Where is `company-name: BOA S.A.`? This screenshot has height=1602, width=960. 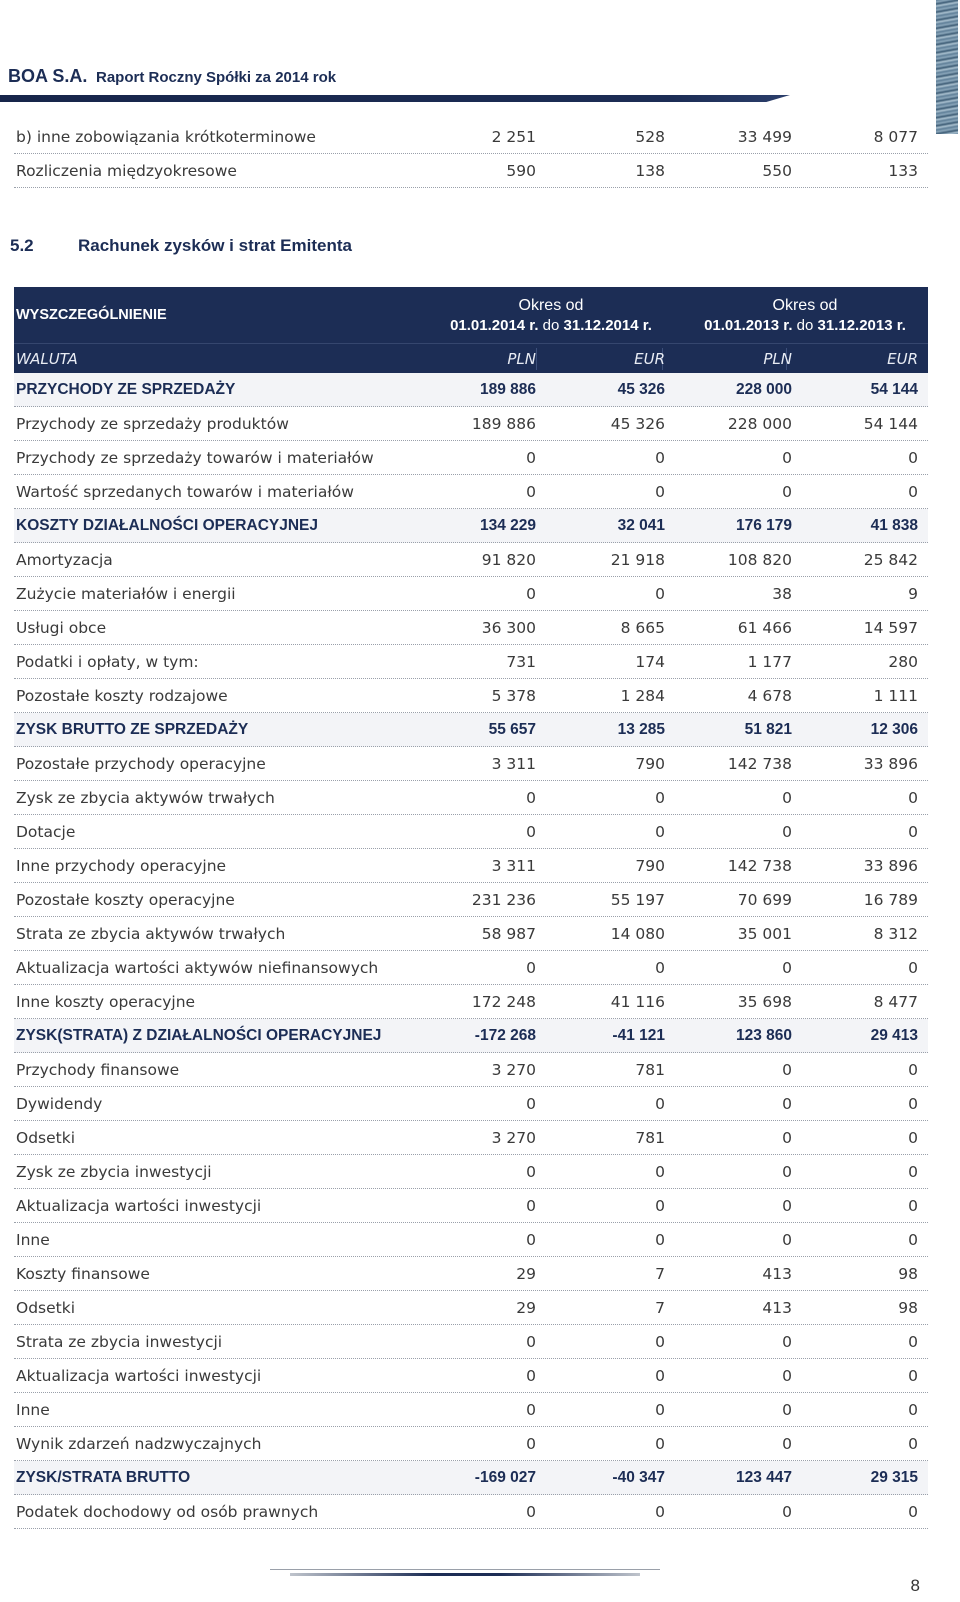
company-name: BOA S.A. is located at coordinates (48, 76).